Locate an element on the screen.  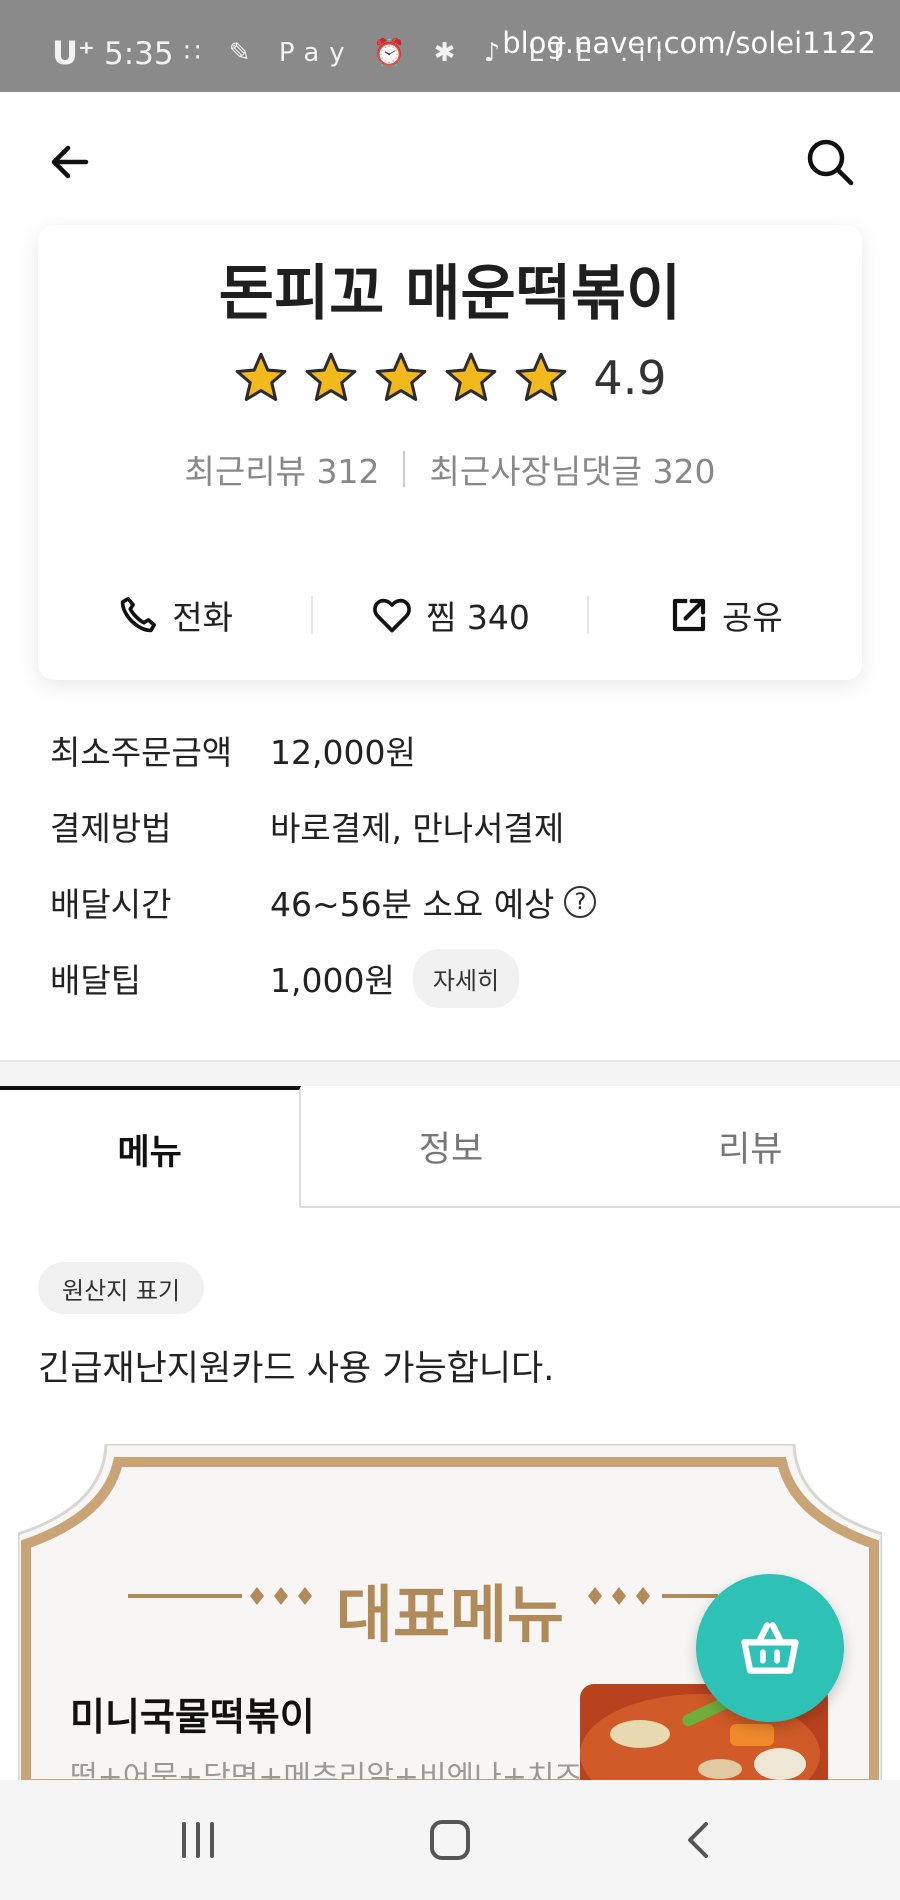
basket-icon is located at coordinates (770, 1648).